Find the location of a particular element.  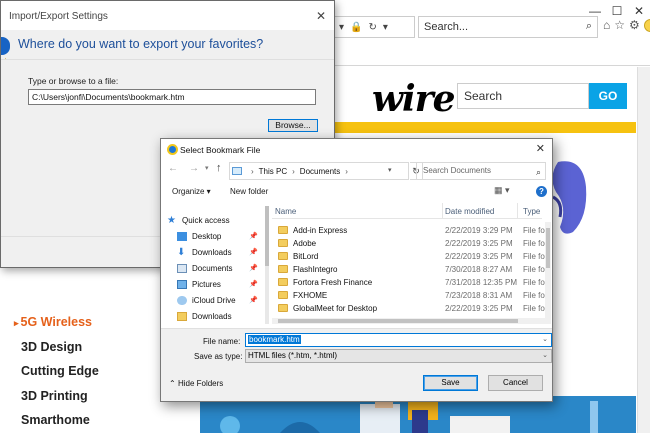

navigation-pane-scrollbar is located at coordinates (267, 265).